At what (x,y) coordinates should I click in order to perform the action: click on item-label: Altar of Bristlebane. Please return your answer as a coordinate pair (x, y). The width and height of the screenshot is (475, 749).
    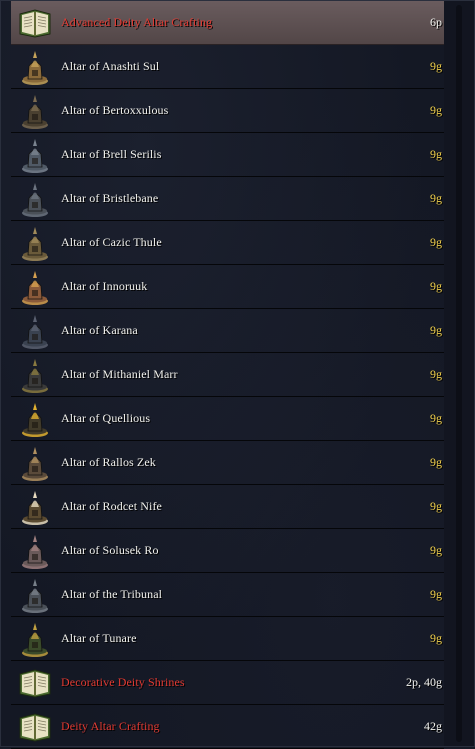
    Looking at the image, I should click on (110, 198).